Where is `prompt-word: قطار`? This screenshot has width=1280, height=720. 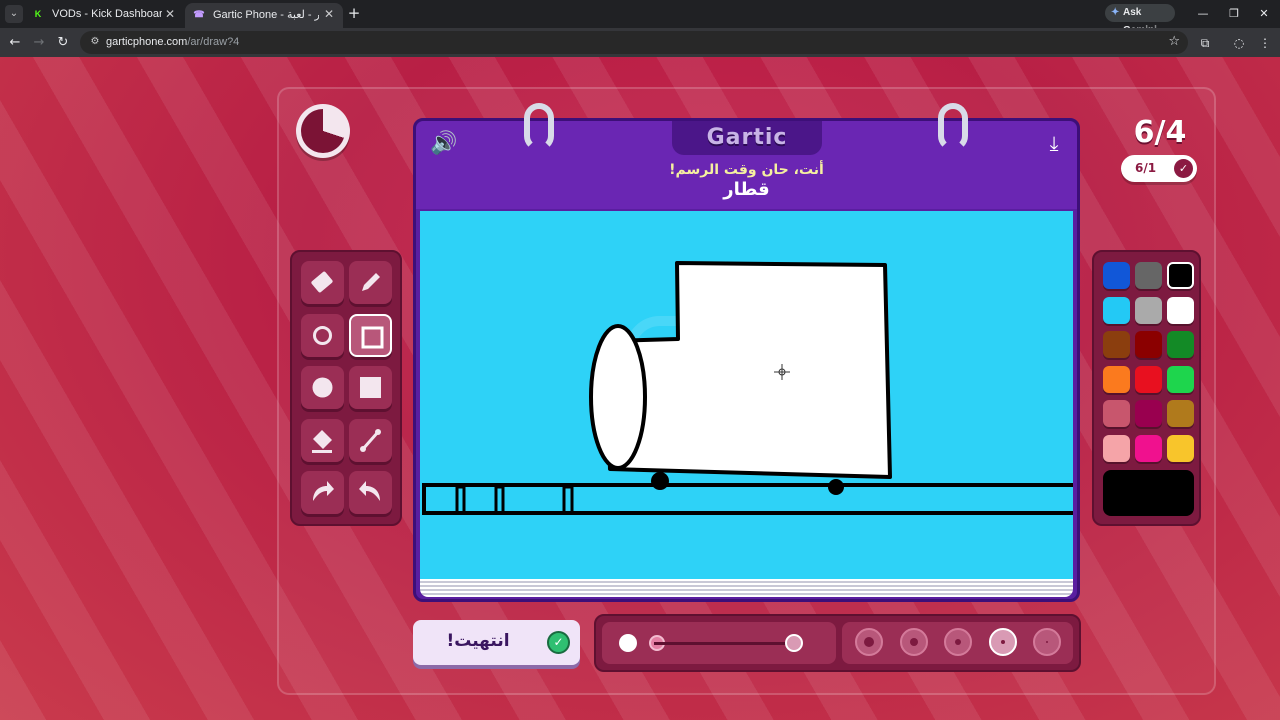 prompt-word: قطار is located at coordinates (746, 189).